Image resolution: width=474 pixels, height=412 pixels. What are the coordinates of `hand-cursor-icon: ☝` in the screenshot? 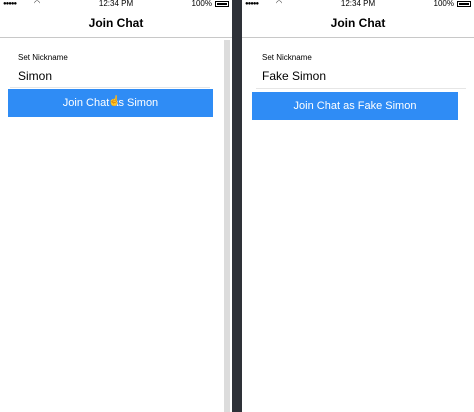 It's located at (114, 101).